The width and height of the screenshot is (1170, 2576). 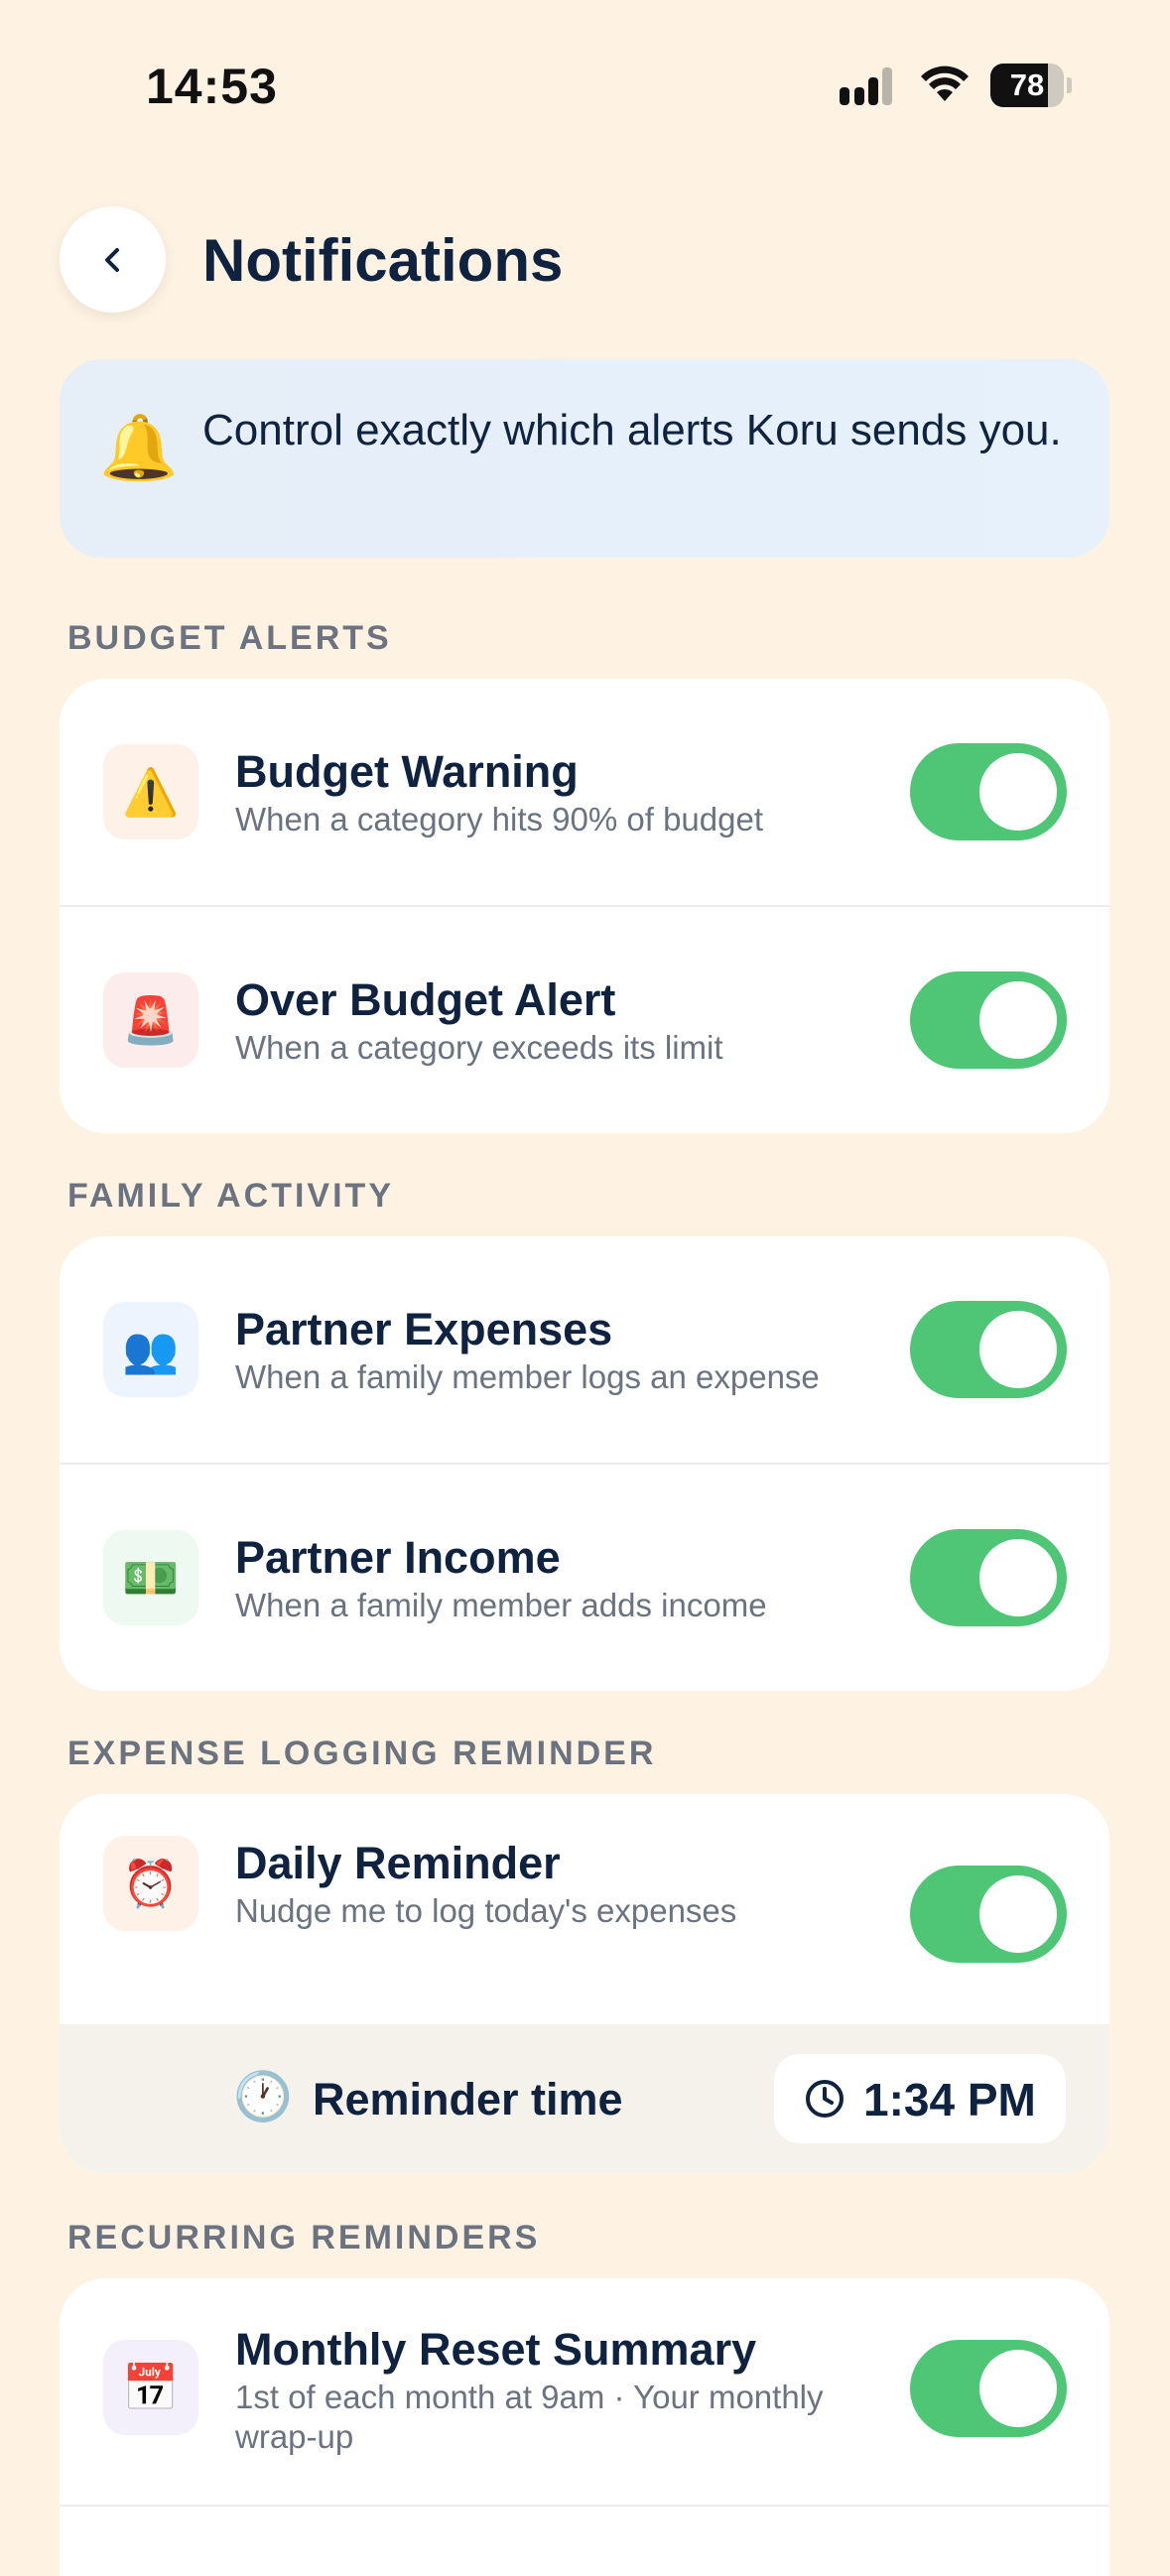 I want to click on clock-icon: 🕐, so click(x=263, y=2097).